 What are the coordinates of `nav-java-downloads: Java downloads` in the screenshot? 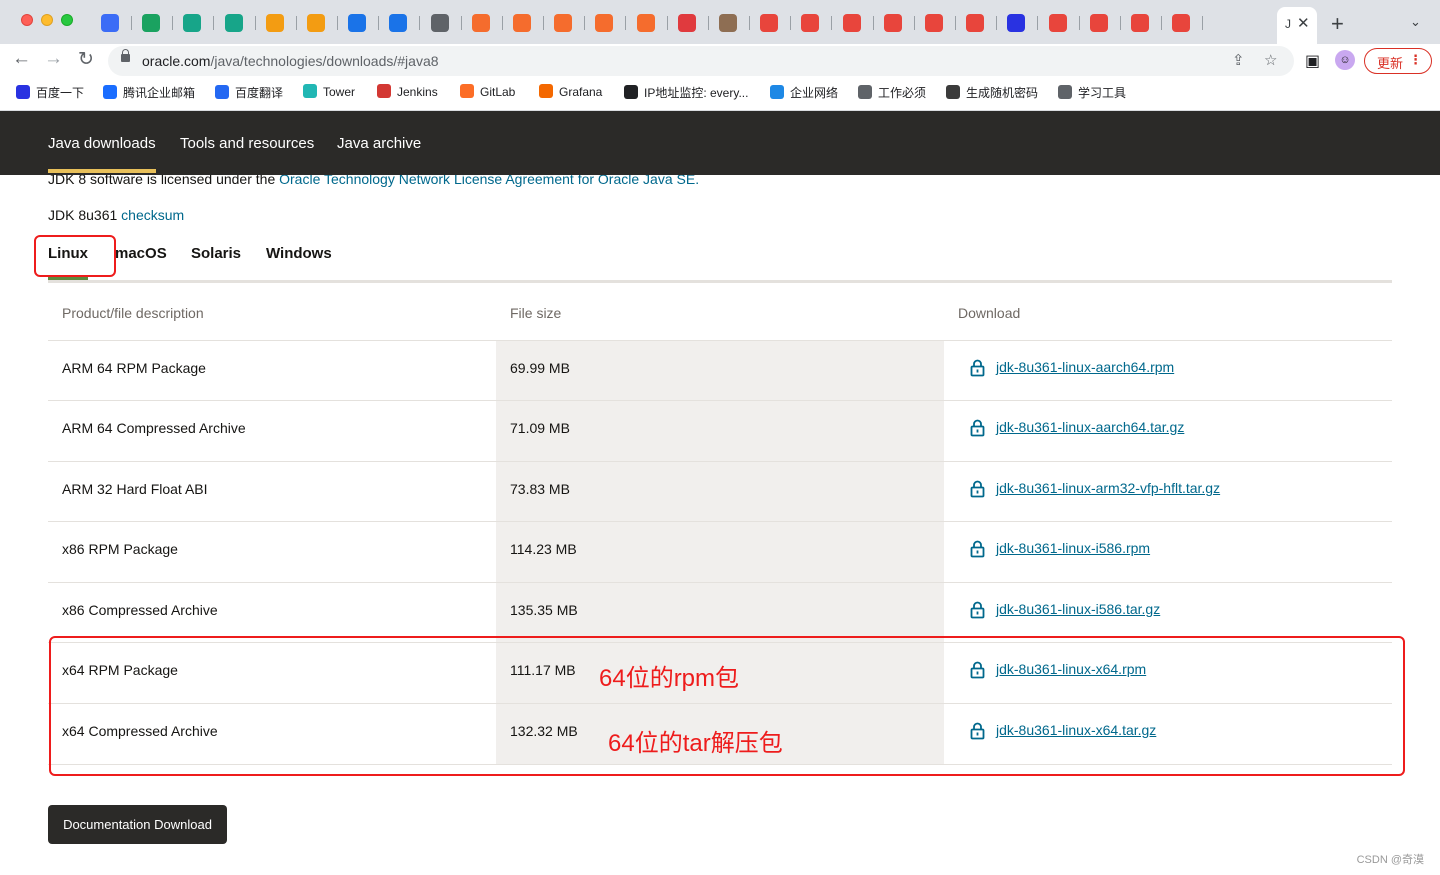 It's located at (102, 154).